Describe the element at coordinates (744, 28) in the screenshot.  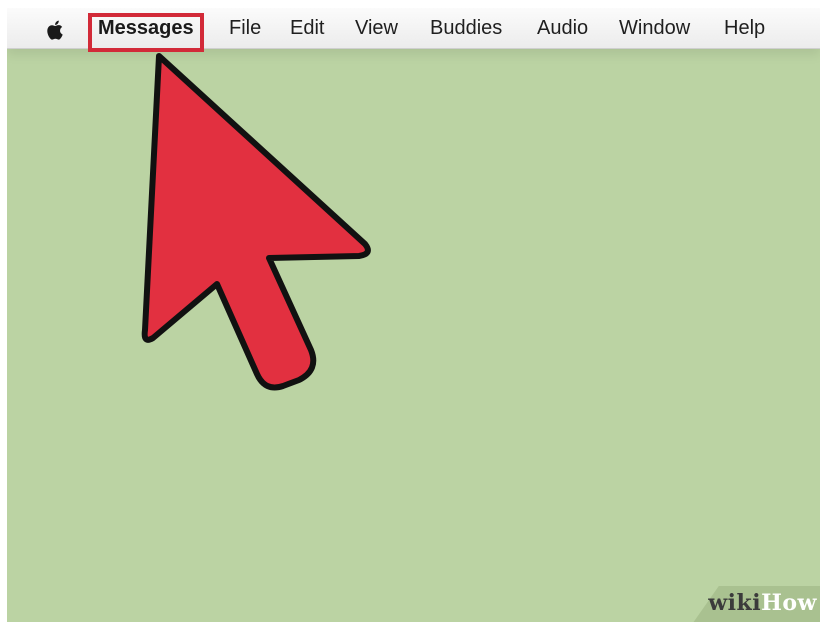
I see `menu-help: Help` at that location.